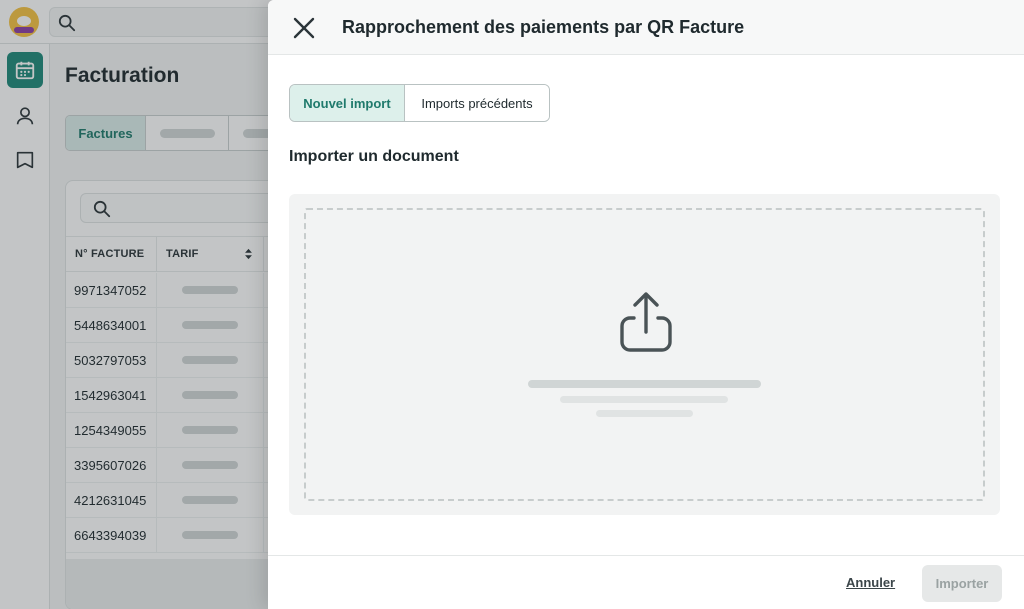 The image size is (1024, 609). What do you see at coordinates (870, 582) in the screenshot?
I see `cancel-button: Annuler` at bounding box center [870, 582].